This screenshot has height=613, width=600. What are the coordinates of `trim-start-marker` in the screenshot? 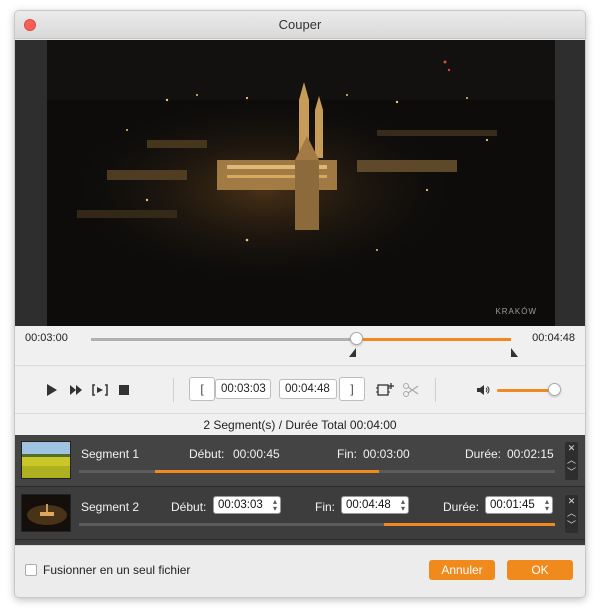 It's located at (352, 352).